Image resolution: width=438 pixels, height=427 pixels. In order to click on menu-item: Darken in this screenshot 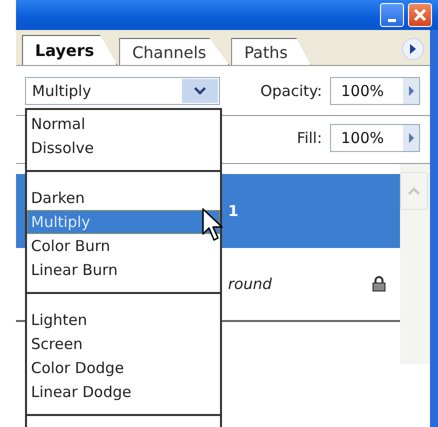, I will do `click(123, 198)`.